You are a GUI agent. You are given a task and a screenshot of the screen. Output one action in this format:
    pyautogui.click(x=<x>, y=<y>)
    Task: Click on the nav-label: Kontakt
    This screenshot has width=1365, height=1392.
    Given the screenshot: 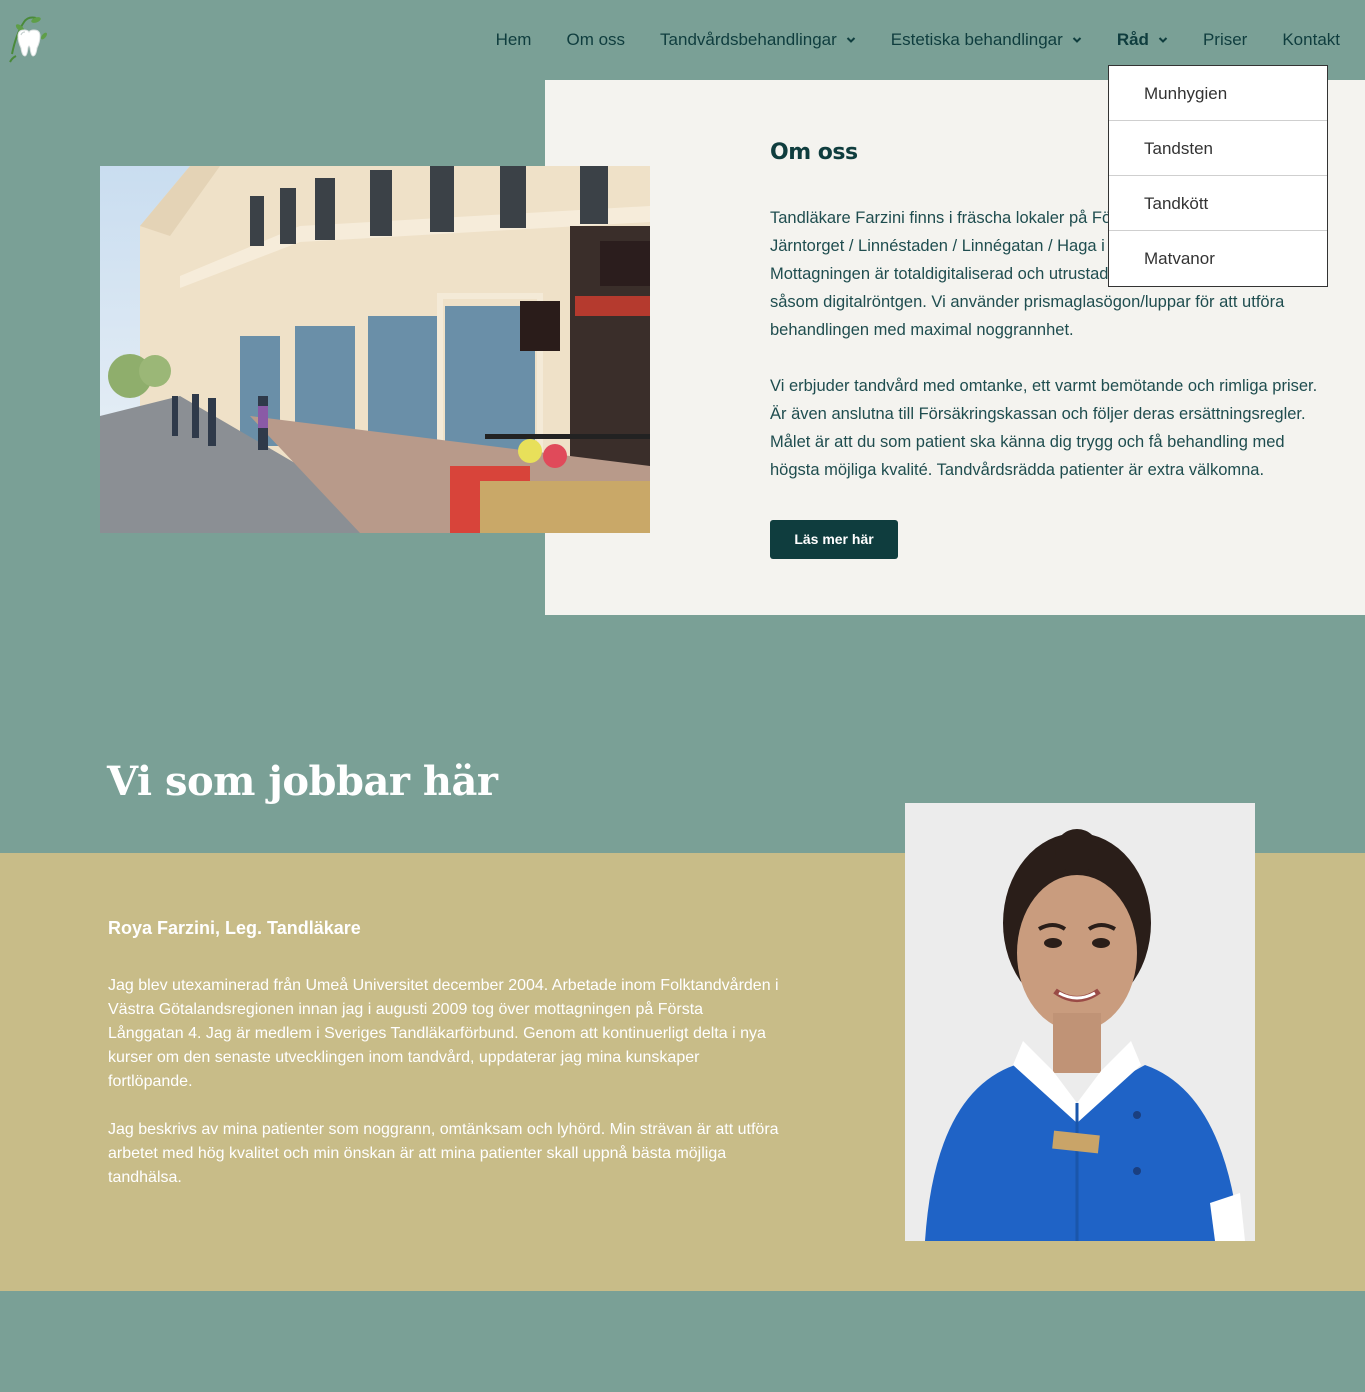 What is the action you would take?
    pyautogui.click(x=1311, y=39)
    